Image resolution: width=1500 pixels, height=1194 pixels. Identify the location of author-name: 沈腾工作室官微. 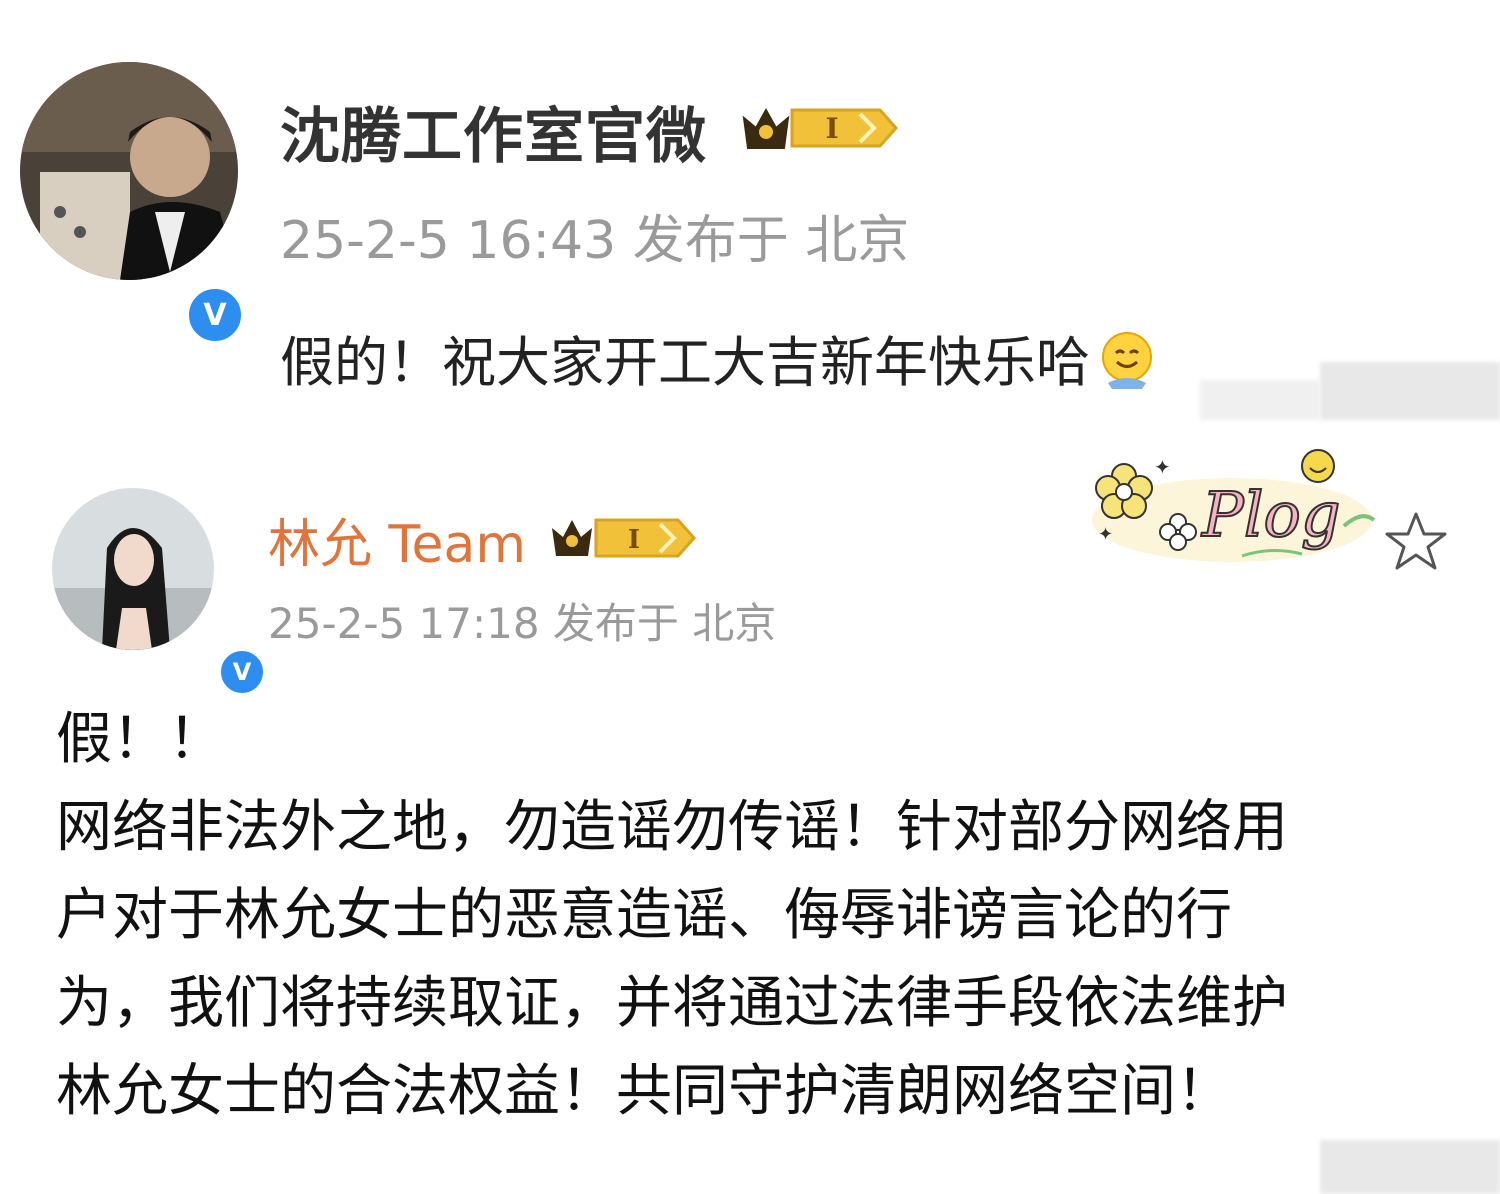
(493, 131).